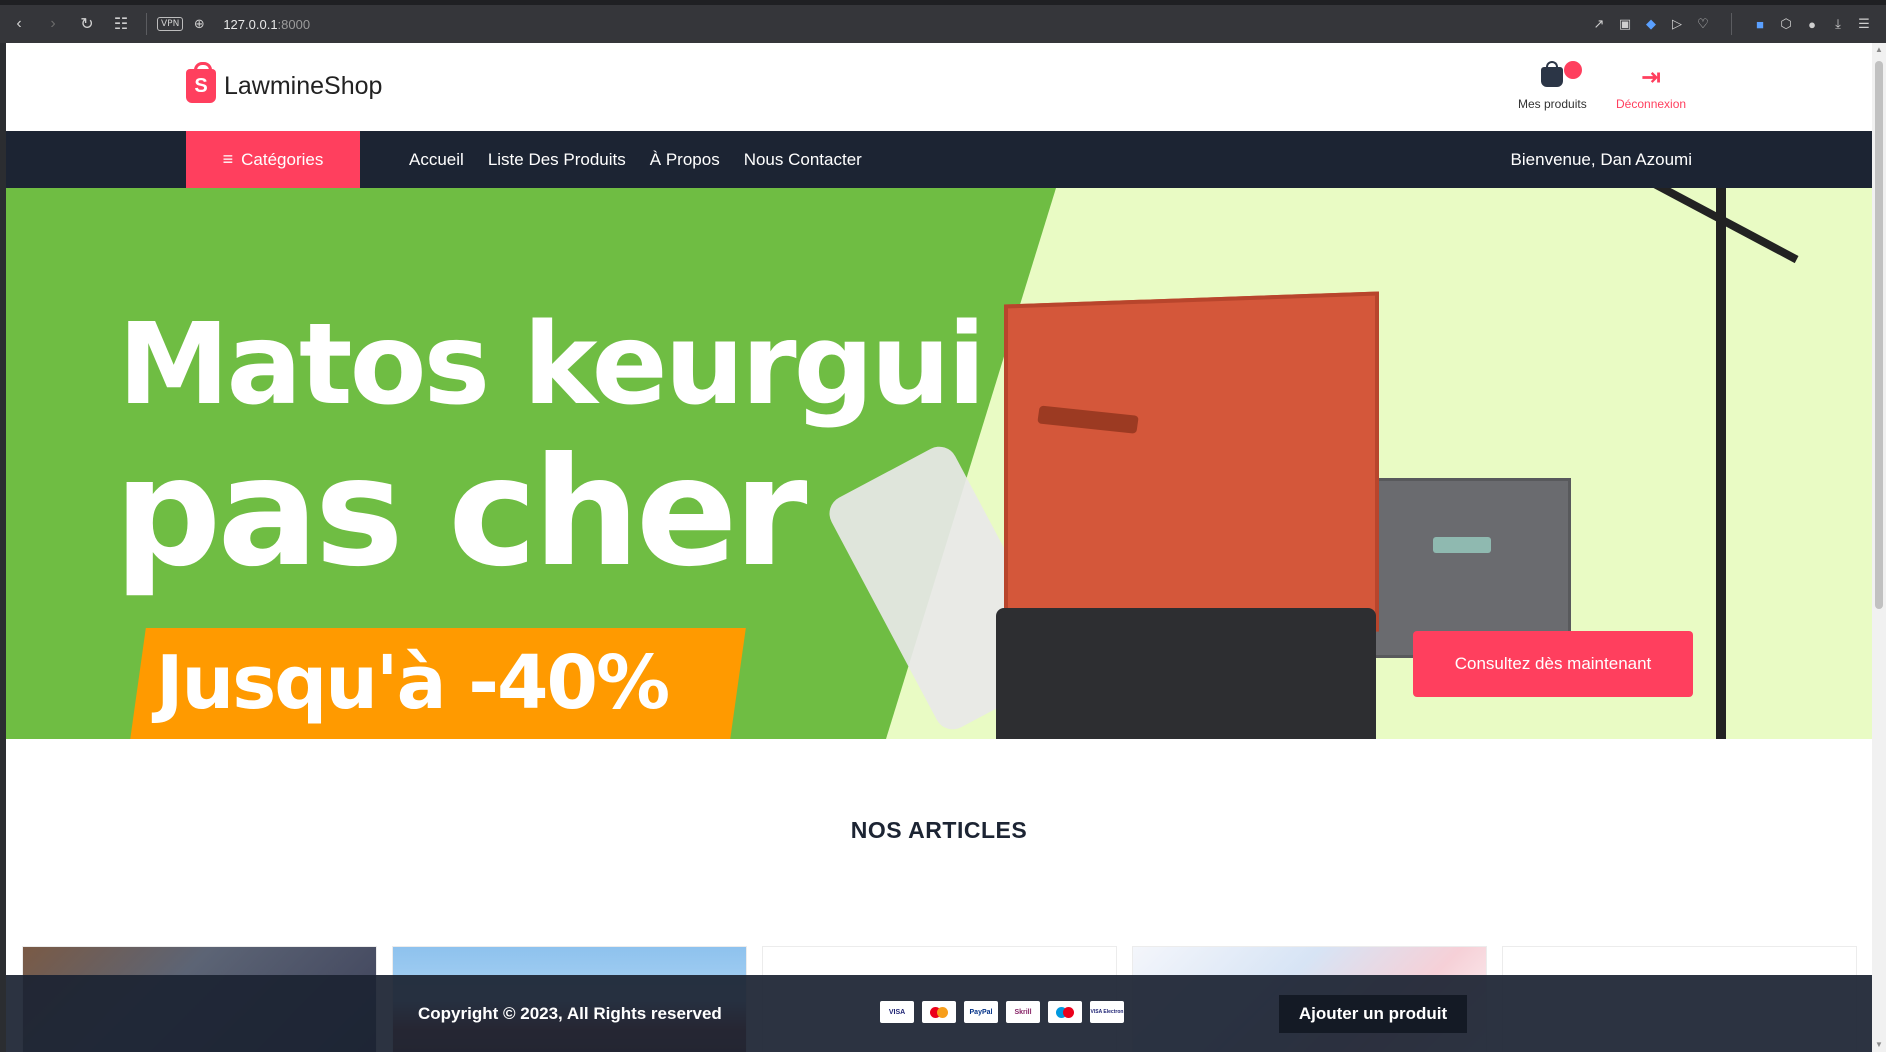  Describe the element at coordinates (303, 85) in the screenshot. I see `brand-name: LawmineShop` at that location.